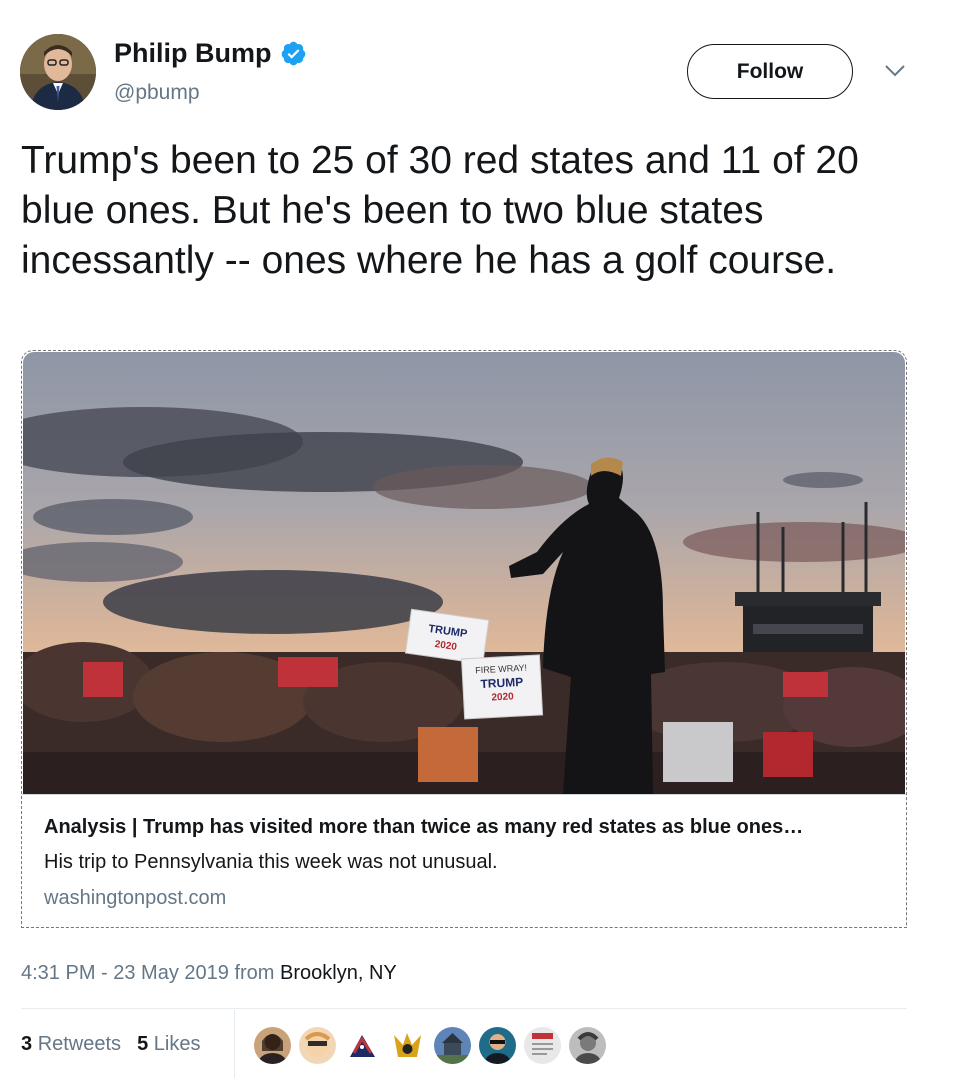 The width and height of the screenshot is (958, 1078). Describe the element at coordinates (470, 74) in the screenshot. I see `tweet-header: Philip Bump @pbump Follow` at that location.